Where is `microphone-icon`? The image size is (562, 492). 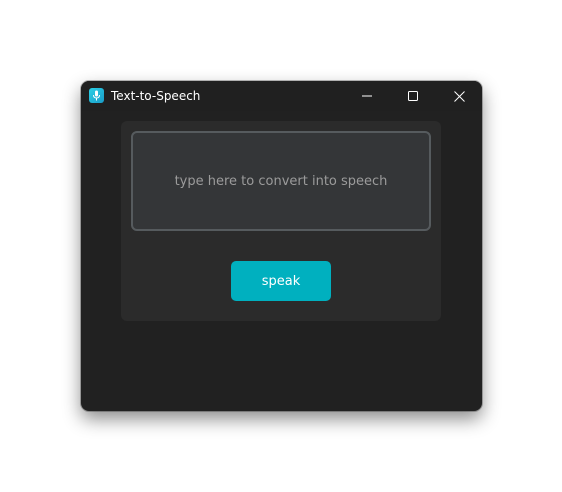 microphone-icon is located at coordinates (96, 95).